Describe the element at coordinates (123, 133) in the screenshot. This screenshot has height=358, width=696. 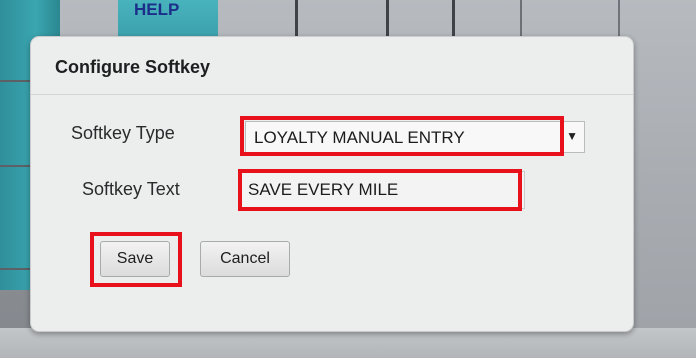
I see `softkey-type-label: Softkey Type` at that location.